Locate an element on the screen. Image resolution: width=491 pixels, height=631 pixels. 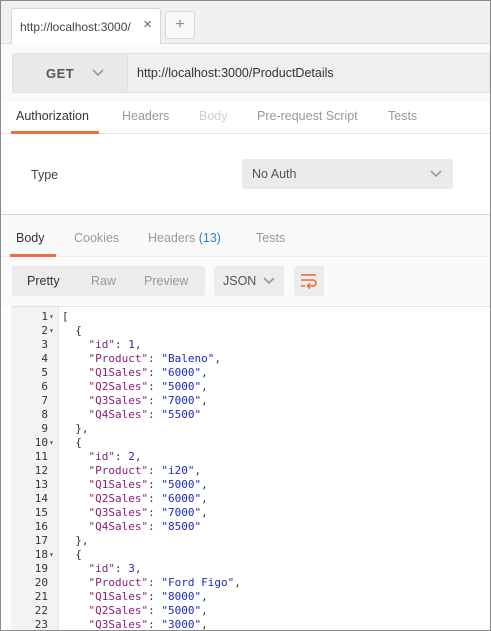
tab-response-headers: Headers (13) is located at coordinates (184, 238).